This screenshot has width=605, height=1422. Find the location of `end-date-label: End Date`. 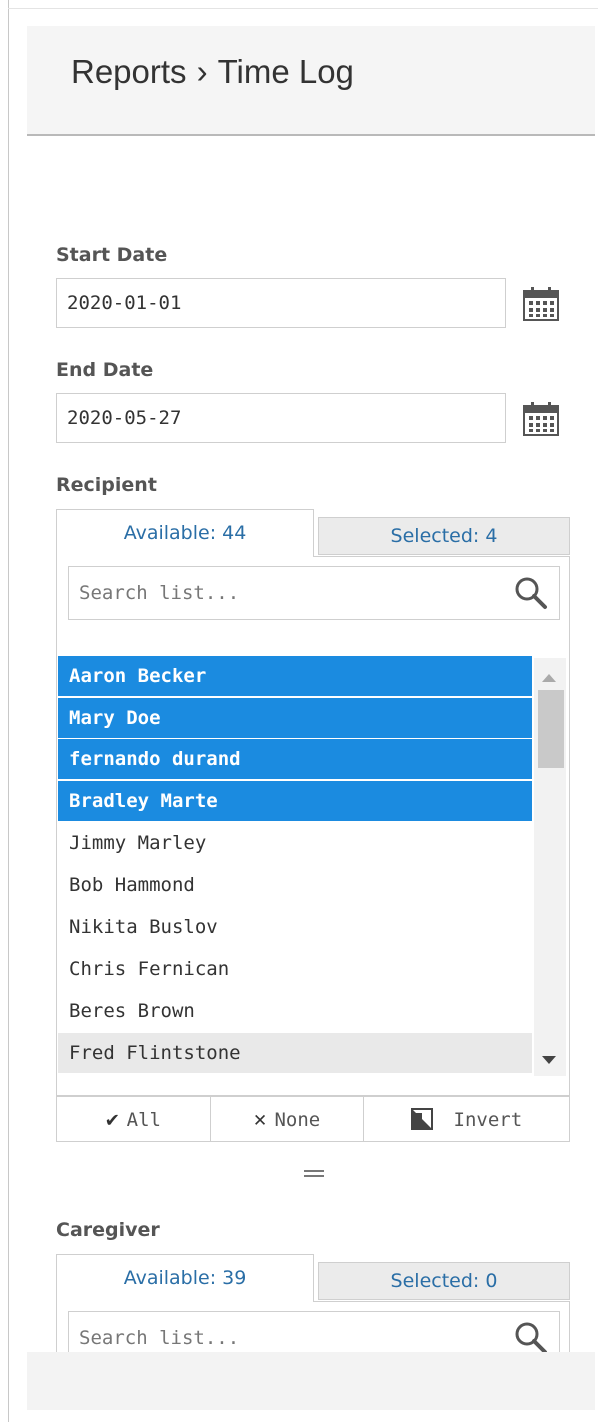

end-date-label: End Date is located at coordinates (105, 370).